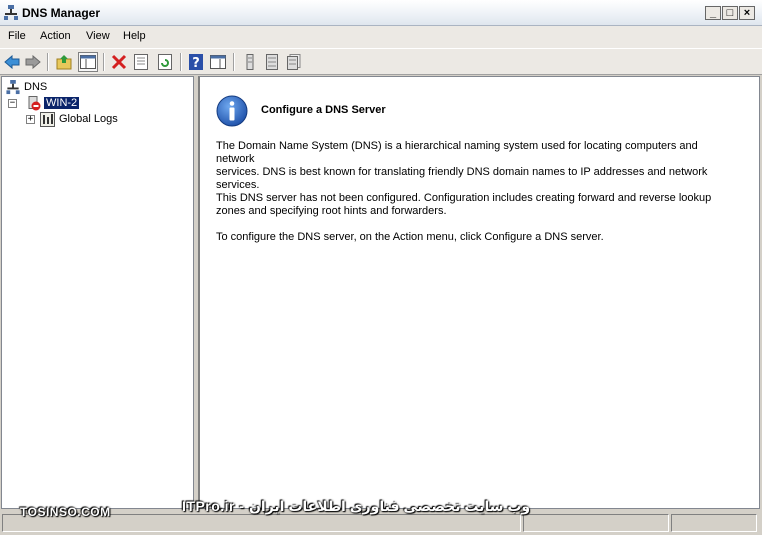 This screenshot has width=762, height=535. Describe the element at coordinates (238, 185) in the screenshot. I see `description-line-3: services.` at that location.